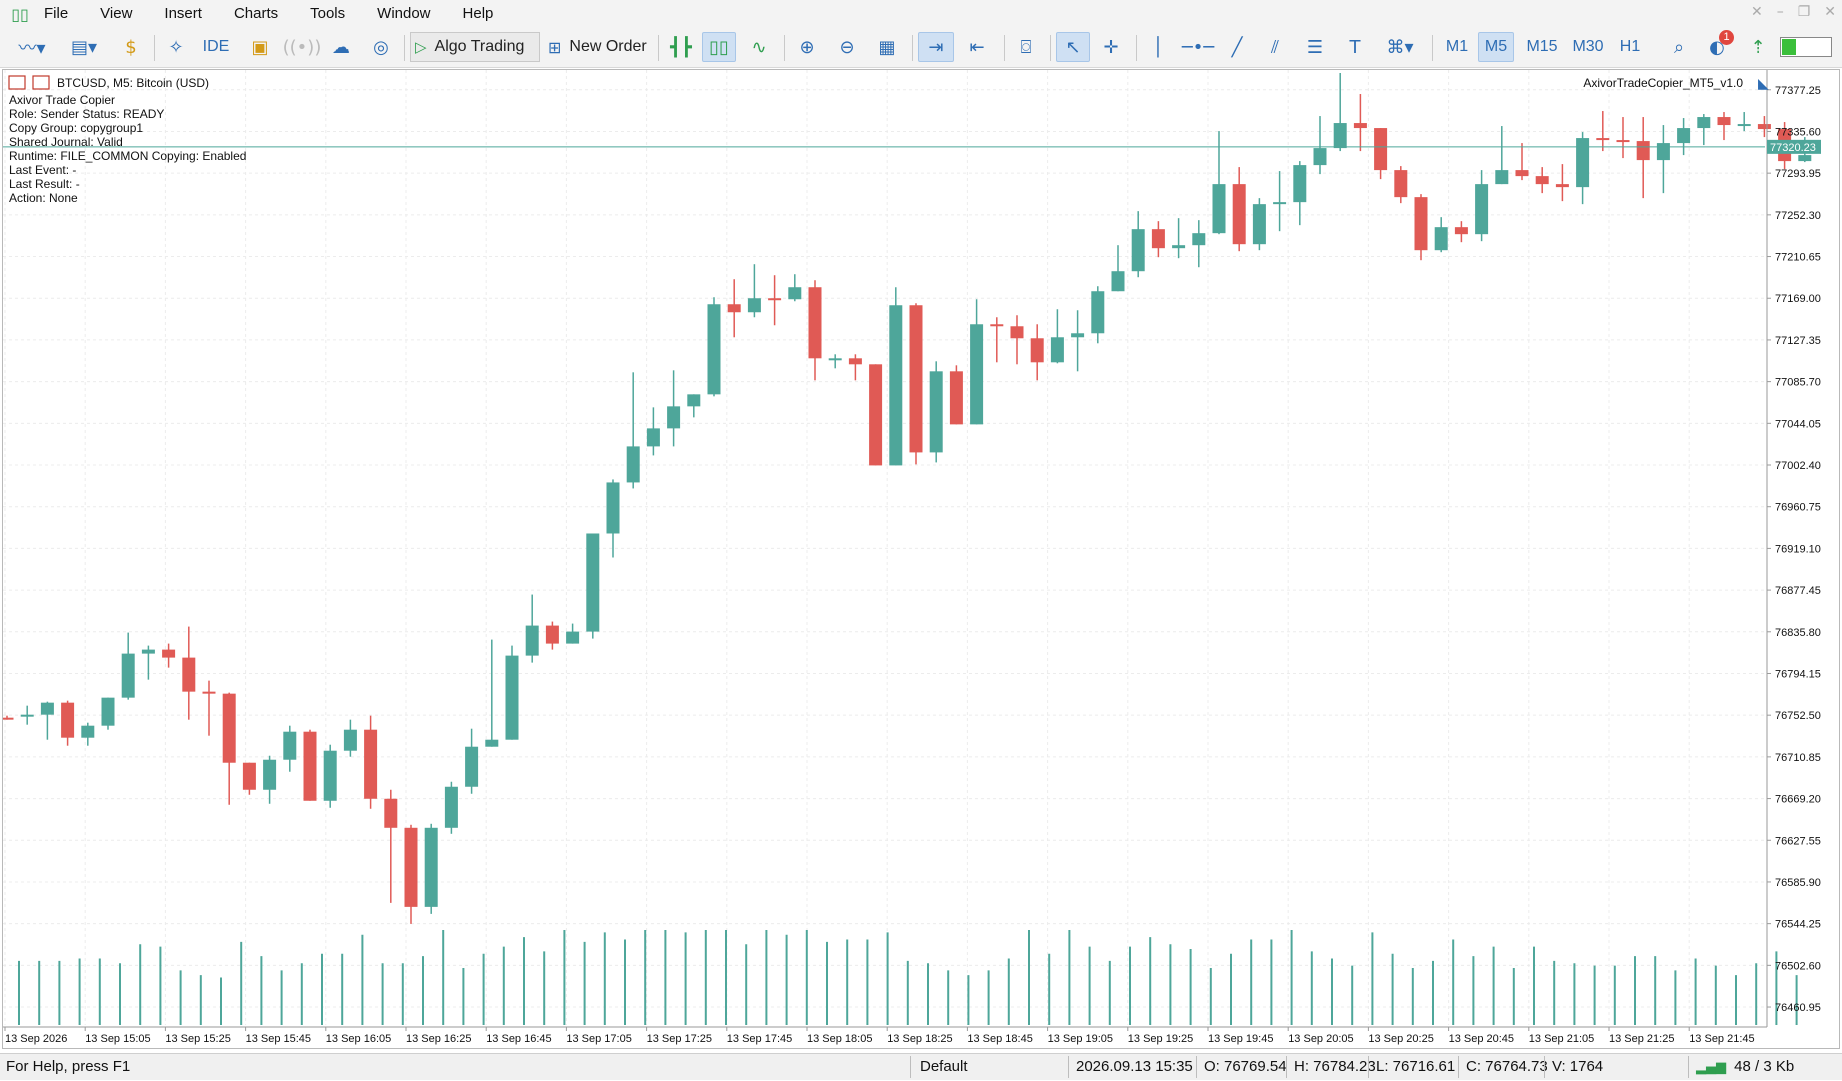 The image size is (1842, 1081). Describe the element at coordinates (1073, 47) in the screenshot. I see `cursor-icon: ↖` at that location.